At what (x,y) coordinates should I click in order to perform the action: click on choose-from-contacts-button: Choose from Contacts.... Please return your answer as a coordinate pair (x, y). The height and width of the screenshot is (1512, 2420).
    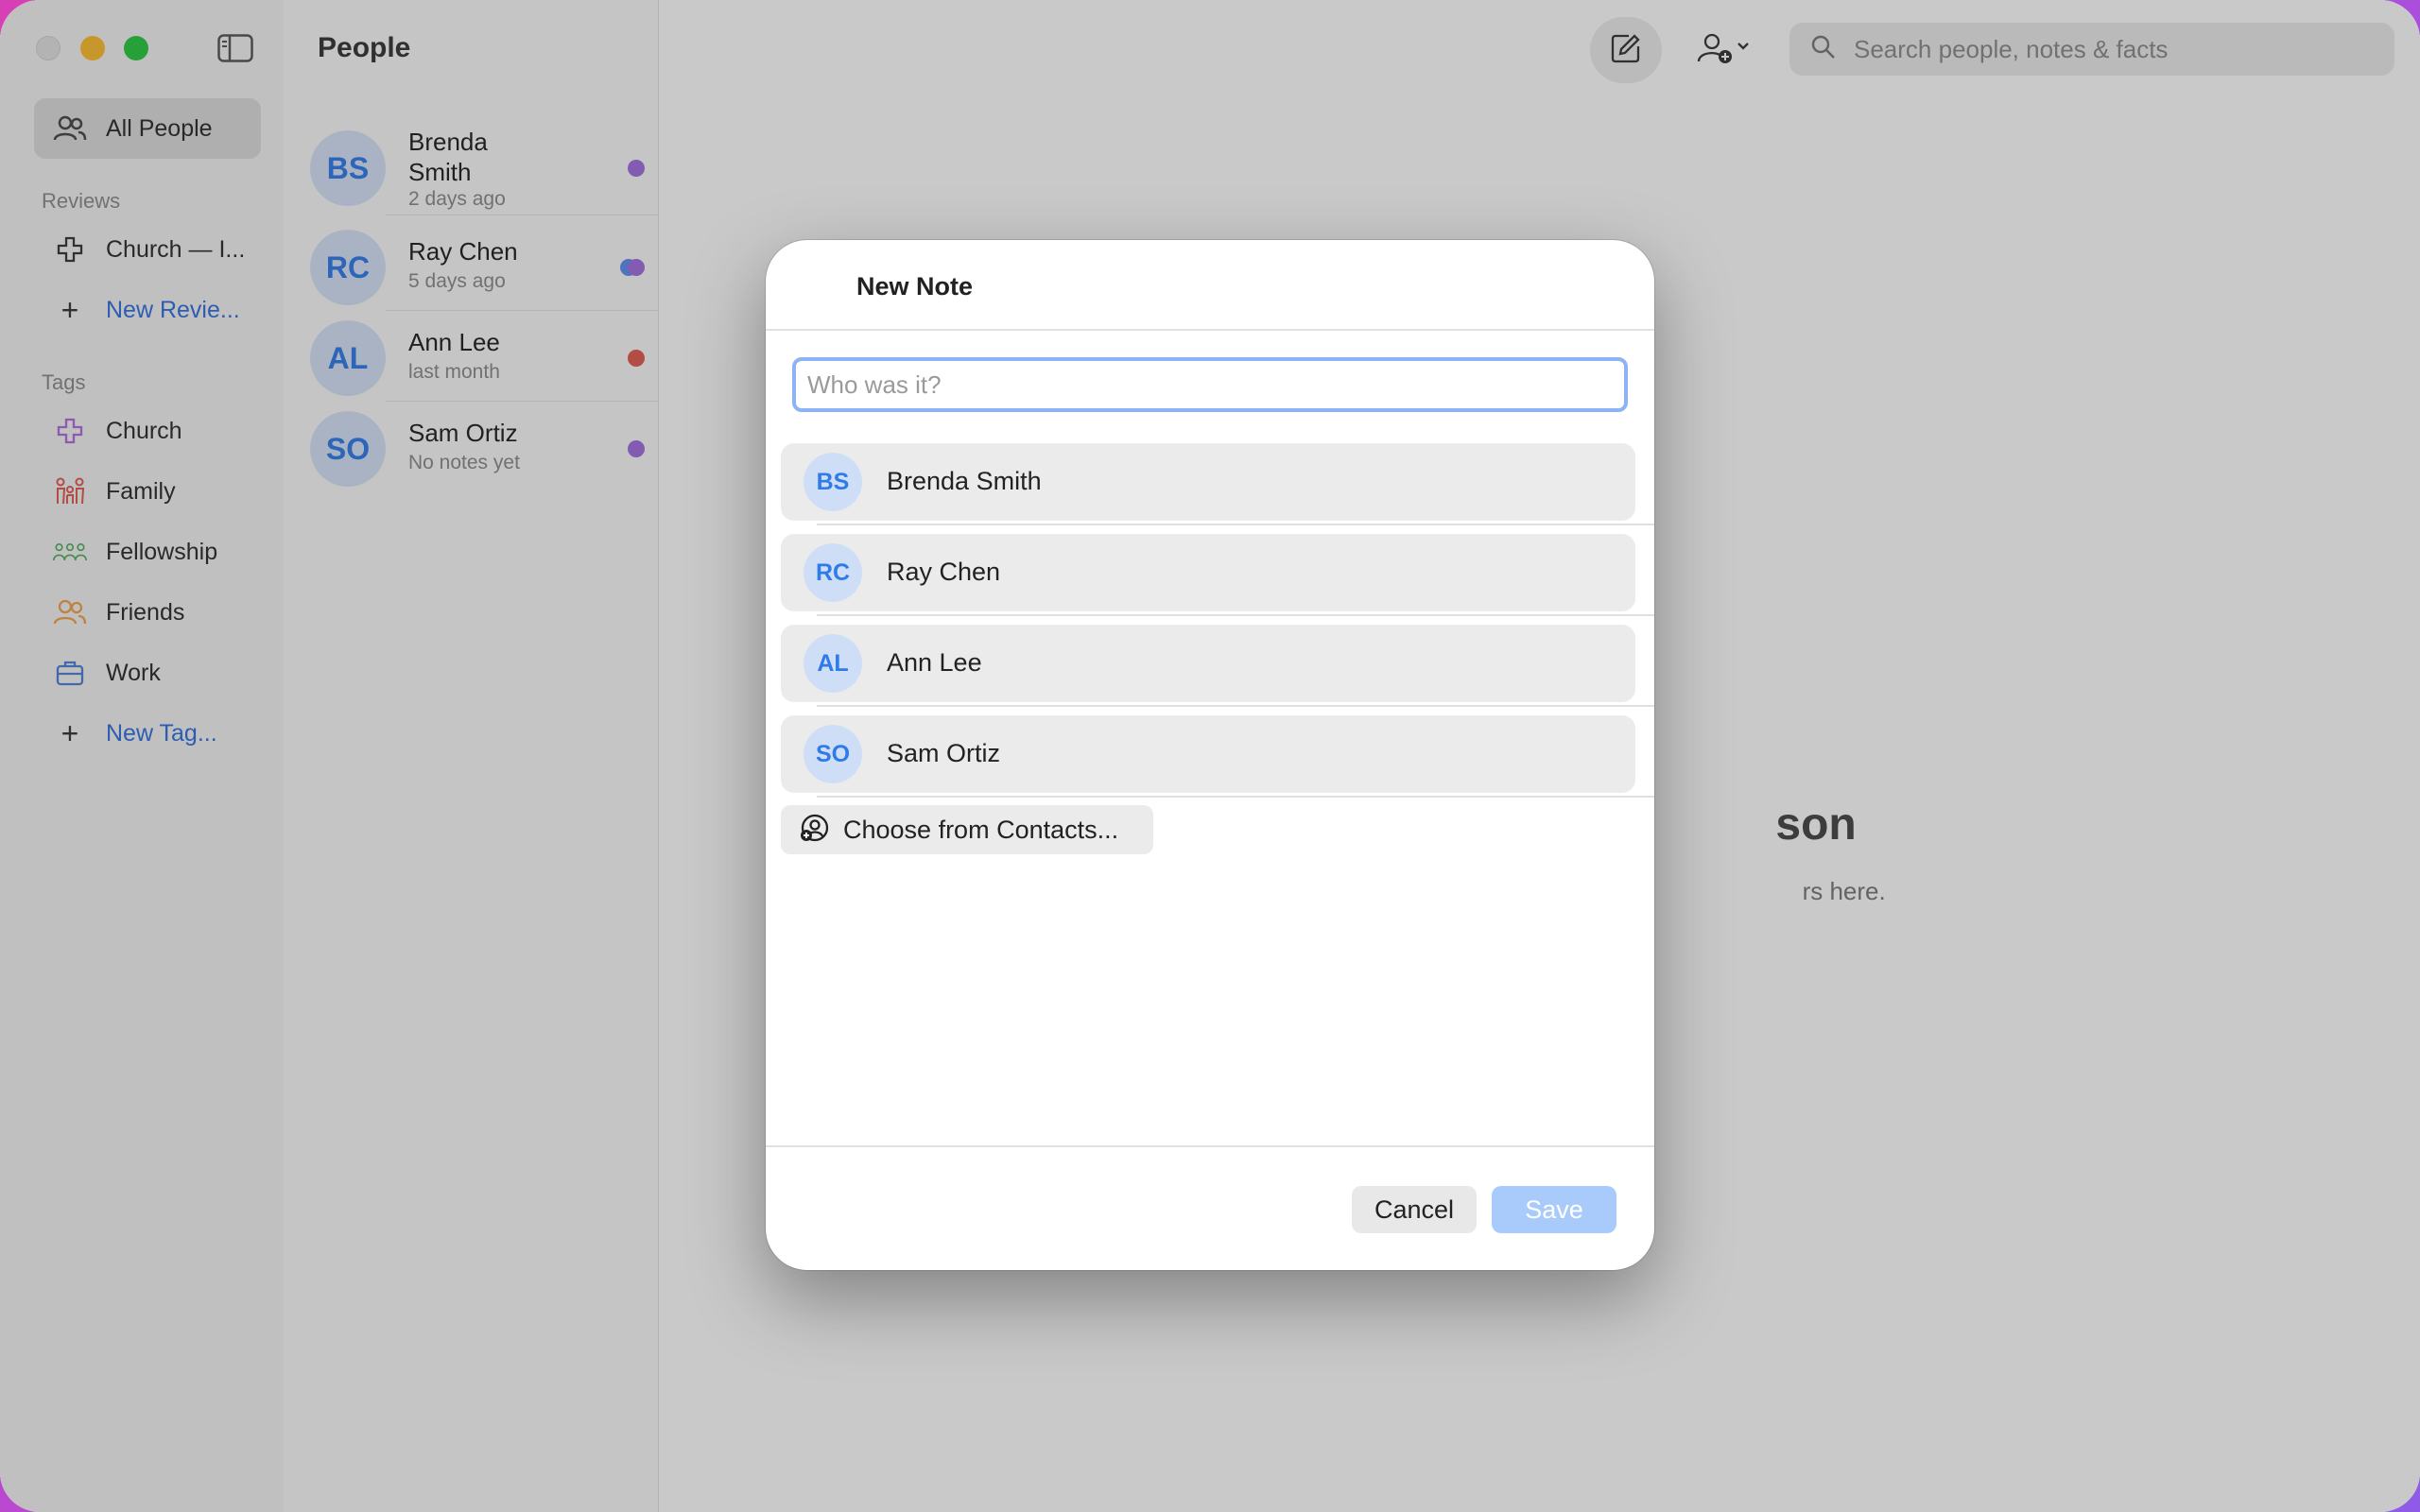
    Looking at the image, I should click on (967, 829).